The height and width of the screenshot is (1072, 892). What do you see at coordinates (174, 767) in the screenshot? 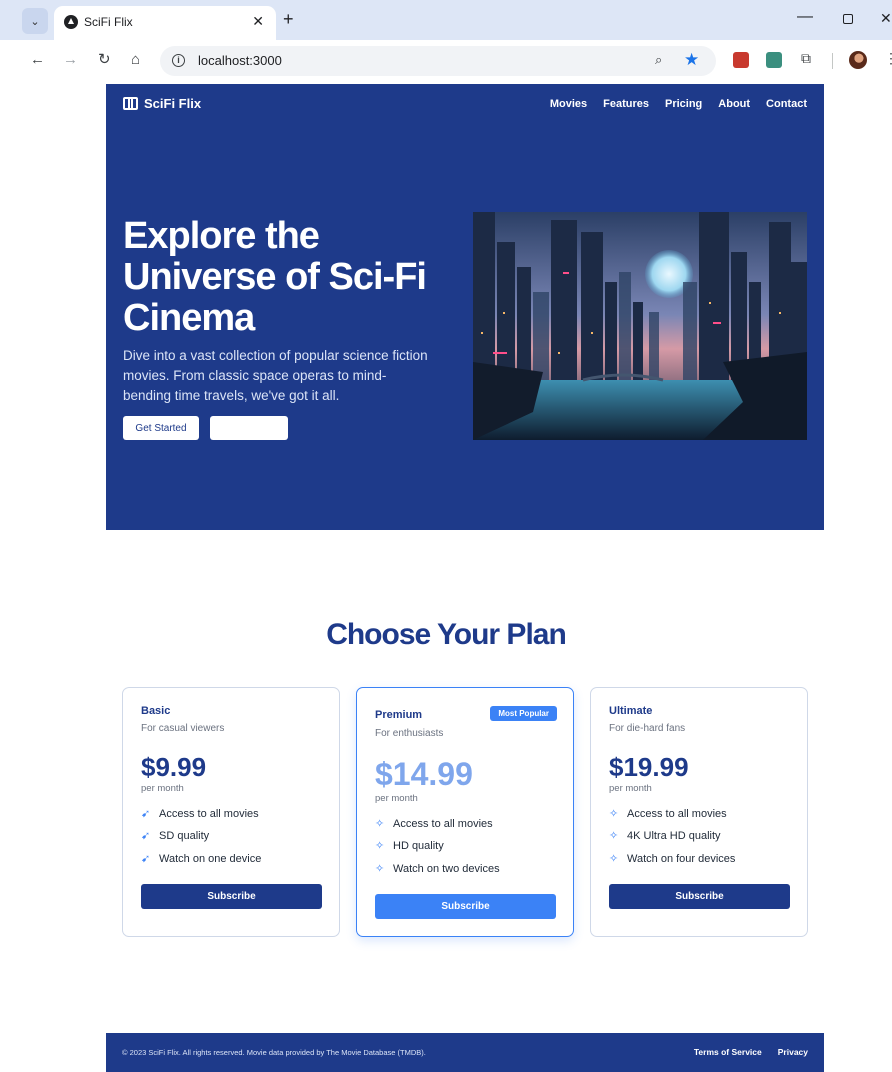
I see `plan-price: $9.99` at bounding box center [174, 767].